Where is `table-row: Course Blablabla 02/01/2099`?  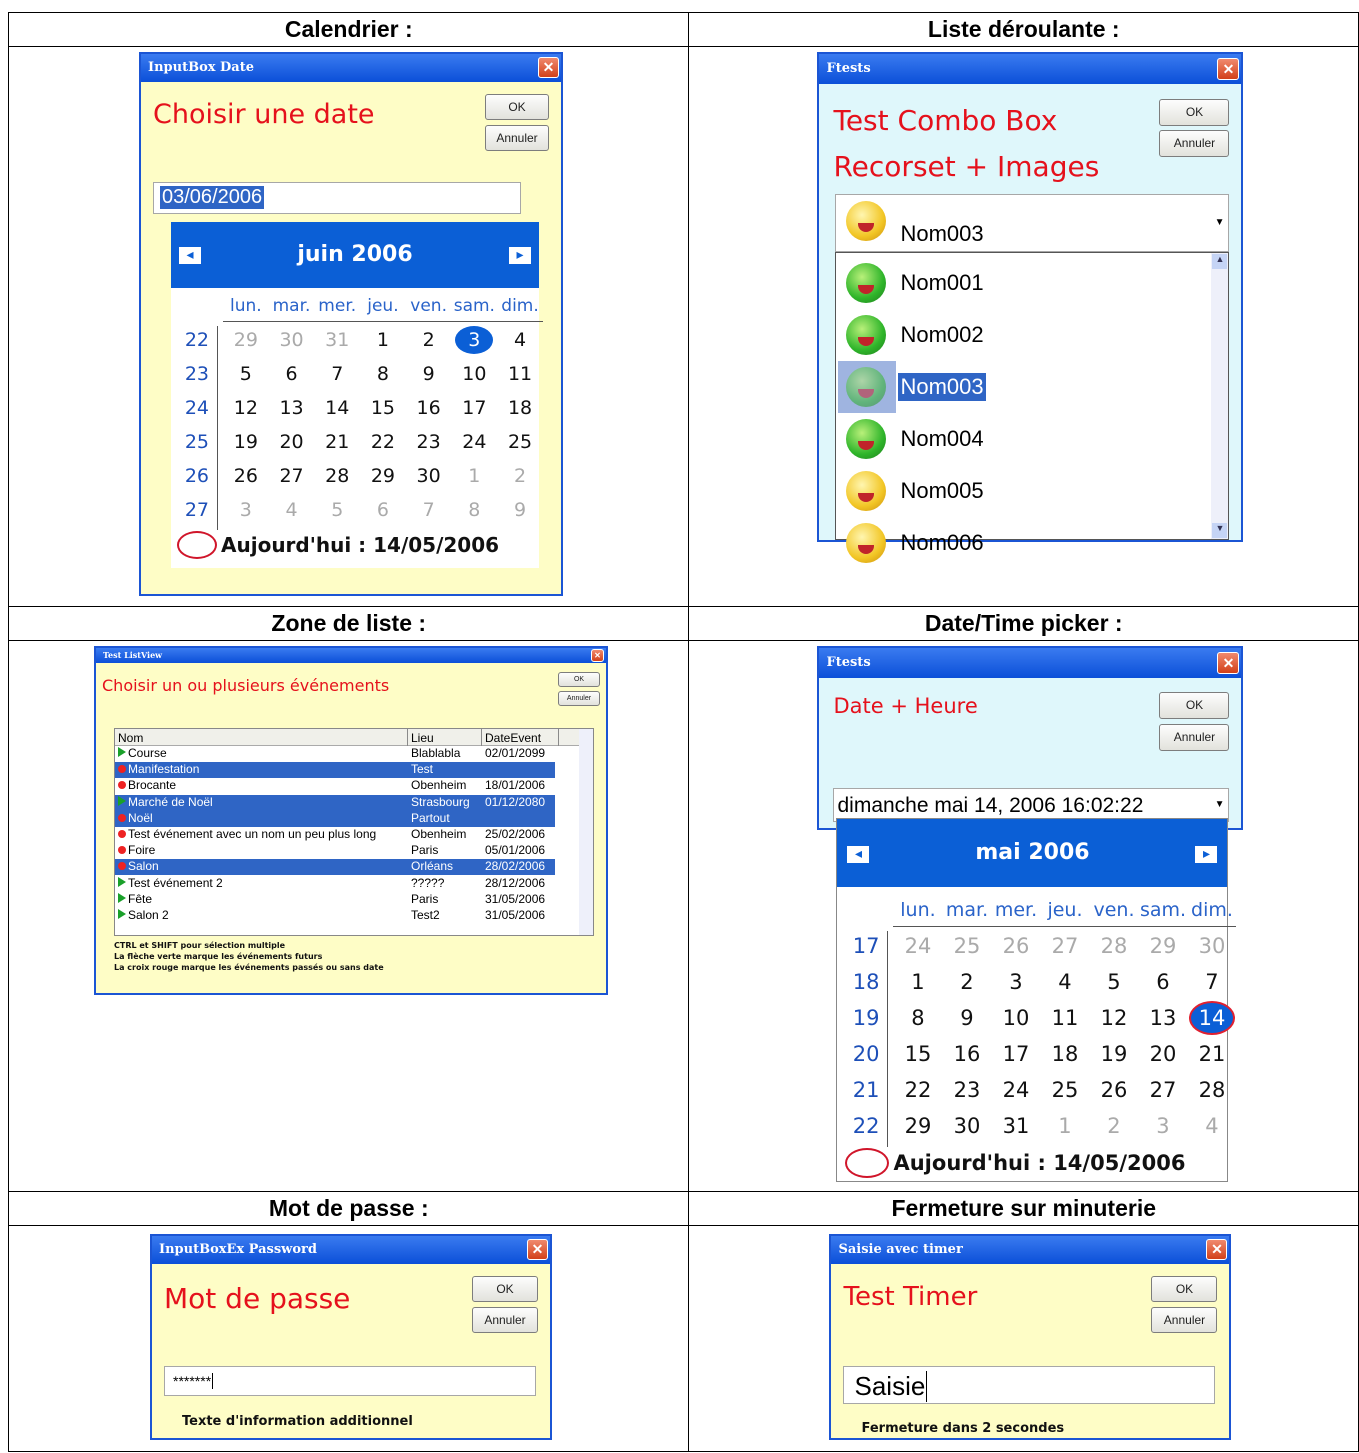 table-row: Course Blablabla 02/01/2099 is located at coordinates (335, 754).